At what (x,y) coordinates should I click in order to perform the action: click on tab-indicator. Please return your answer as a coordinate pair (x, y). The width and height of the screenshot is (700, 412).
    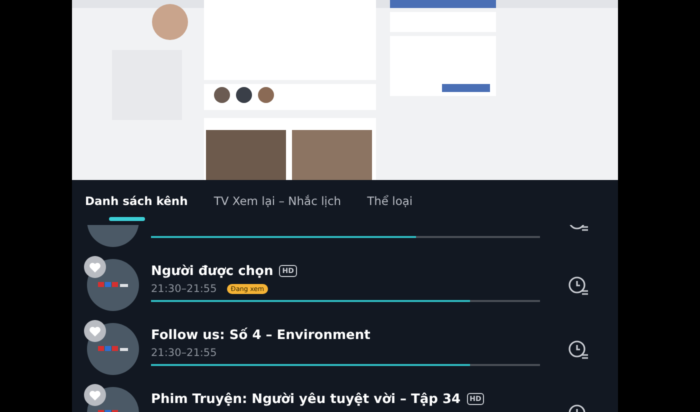
    Looking at the image, I should click on (127, 219).